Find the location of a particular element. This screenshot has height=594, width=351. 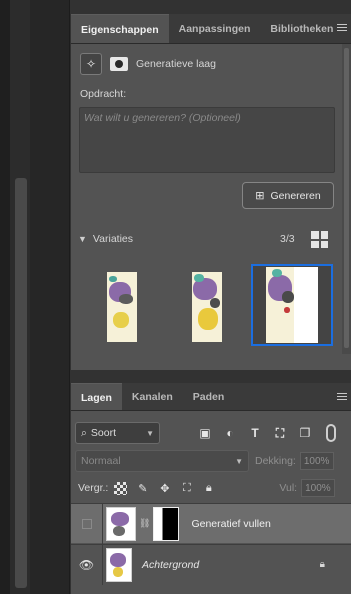

layer-visibility-toggle: 👁︎ is located at coordinates (87, 564).